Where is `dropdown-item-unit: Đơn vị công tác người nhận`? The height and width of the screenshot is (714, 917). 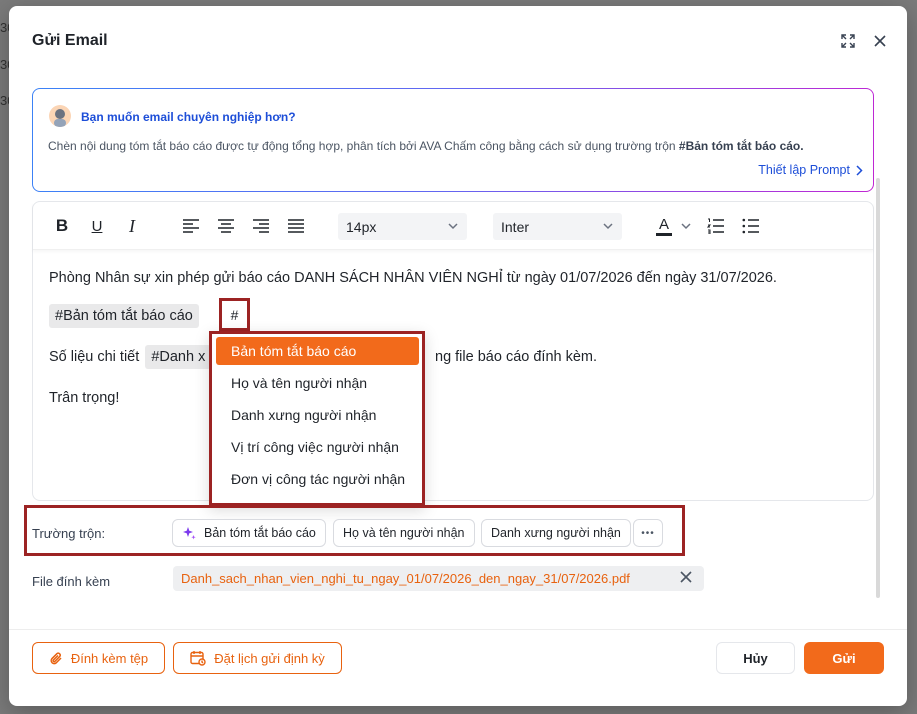
dropdown-item-unit: Đơn vị công tác người nhận is located at coordinates (317, 479).